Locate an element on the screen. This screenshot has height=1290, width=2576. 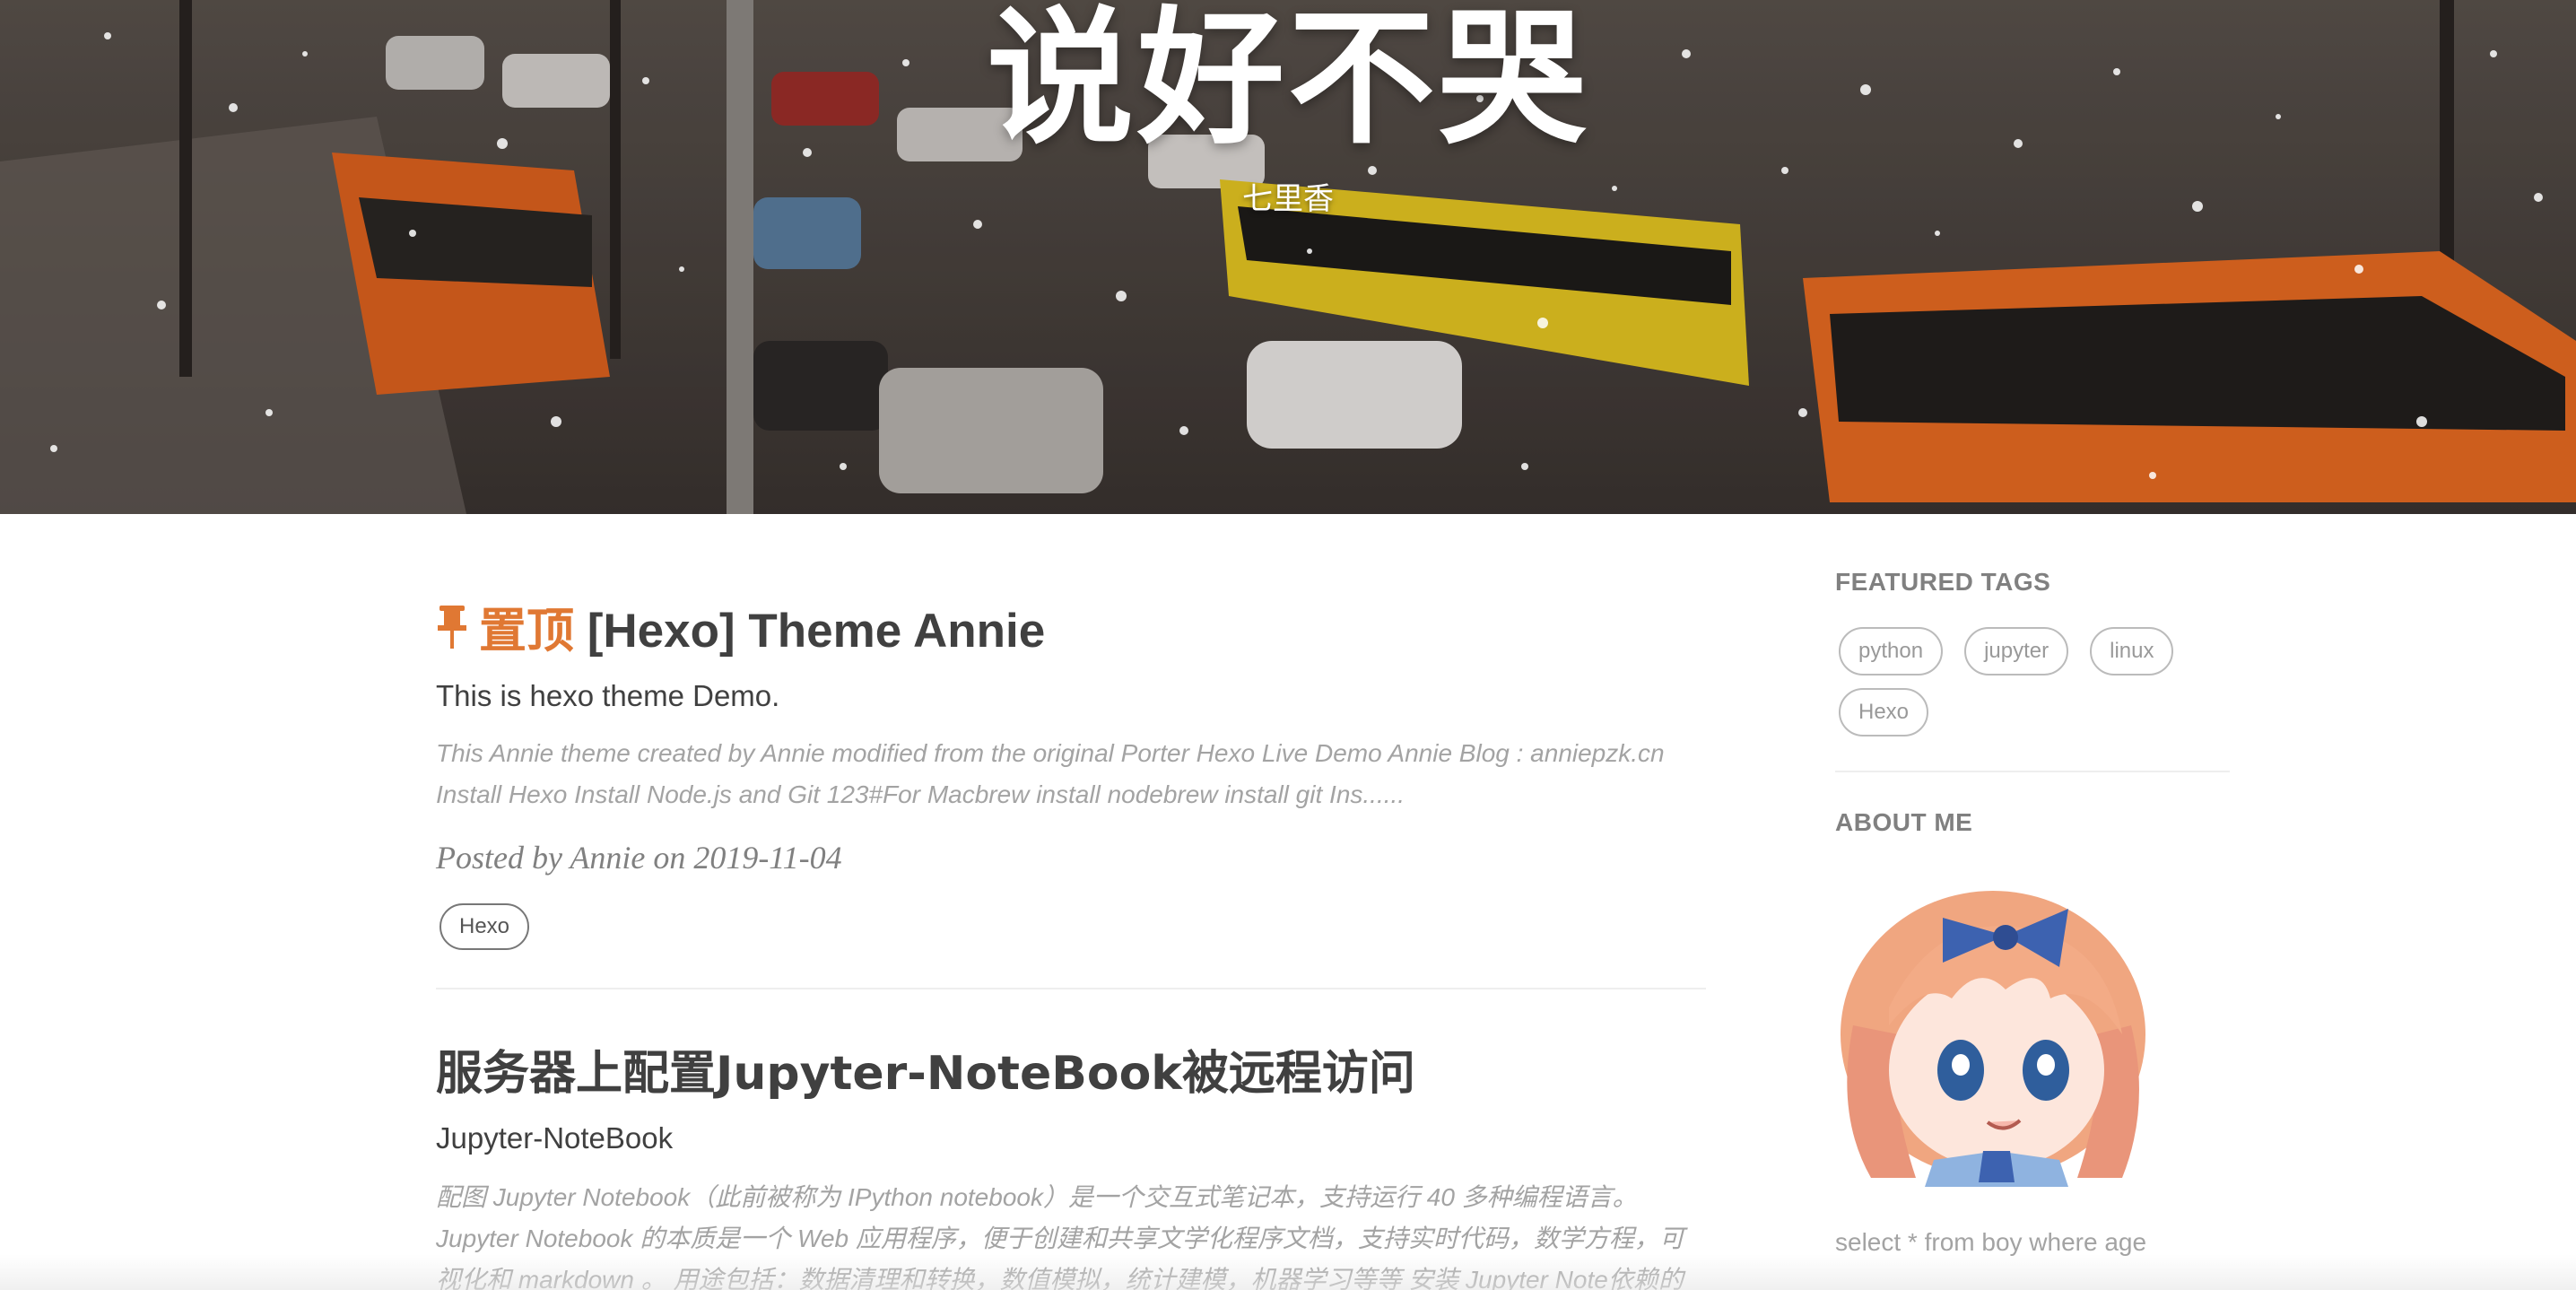
post-title-text: [Hexo] Theme Annie is located at coordinates (816, 631).